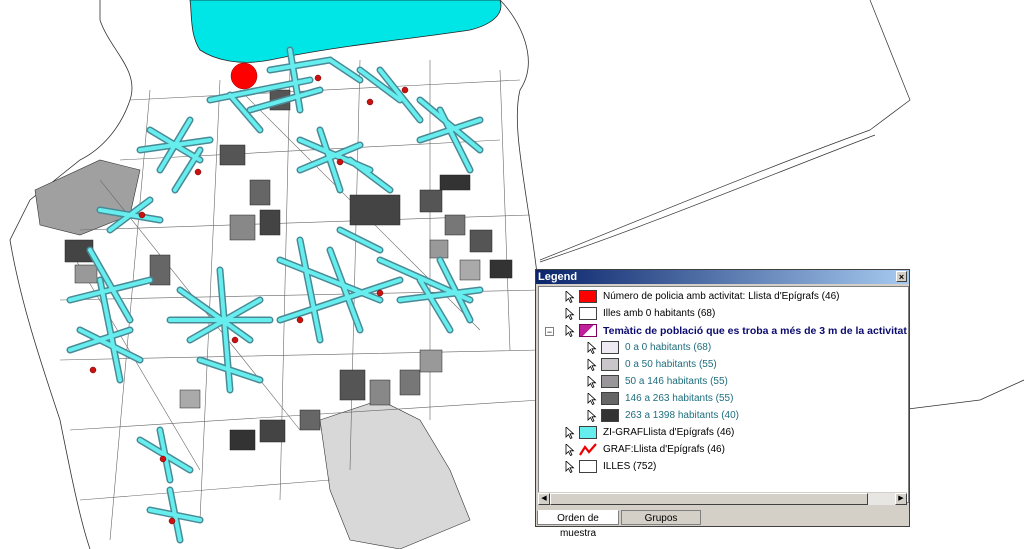 The image size is (1024, 549). I want to click on legend-item-label: 0 a 50 habitants (55), so click(671, 364).